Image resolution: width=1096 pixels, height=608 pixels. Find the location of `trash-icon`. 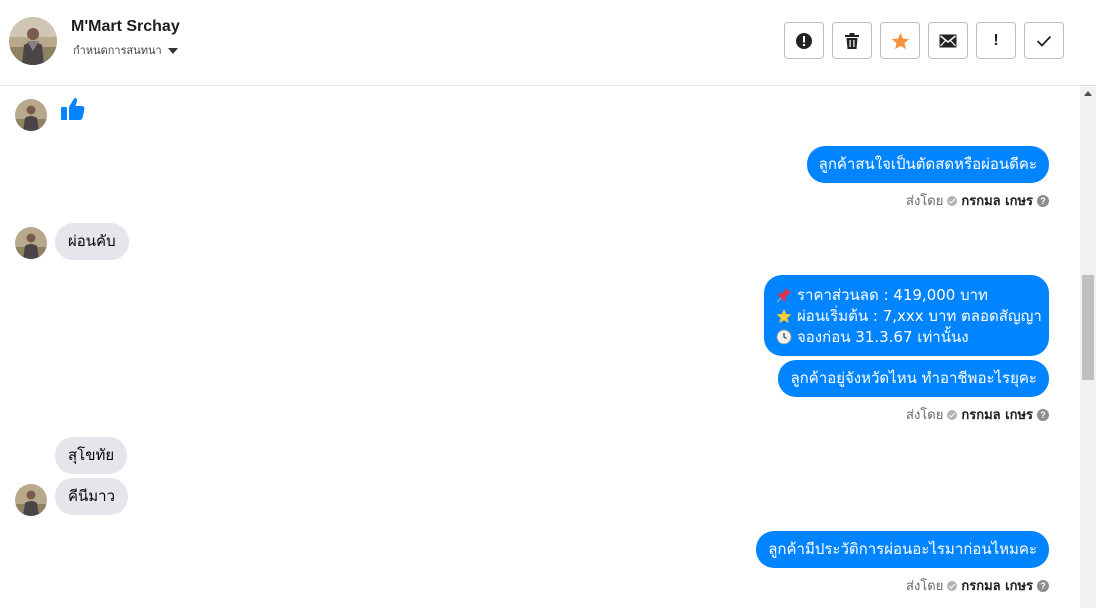

trash-icon is located at coordinates (852, 41).